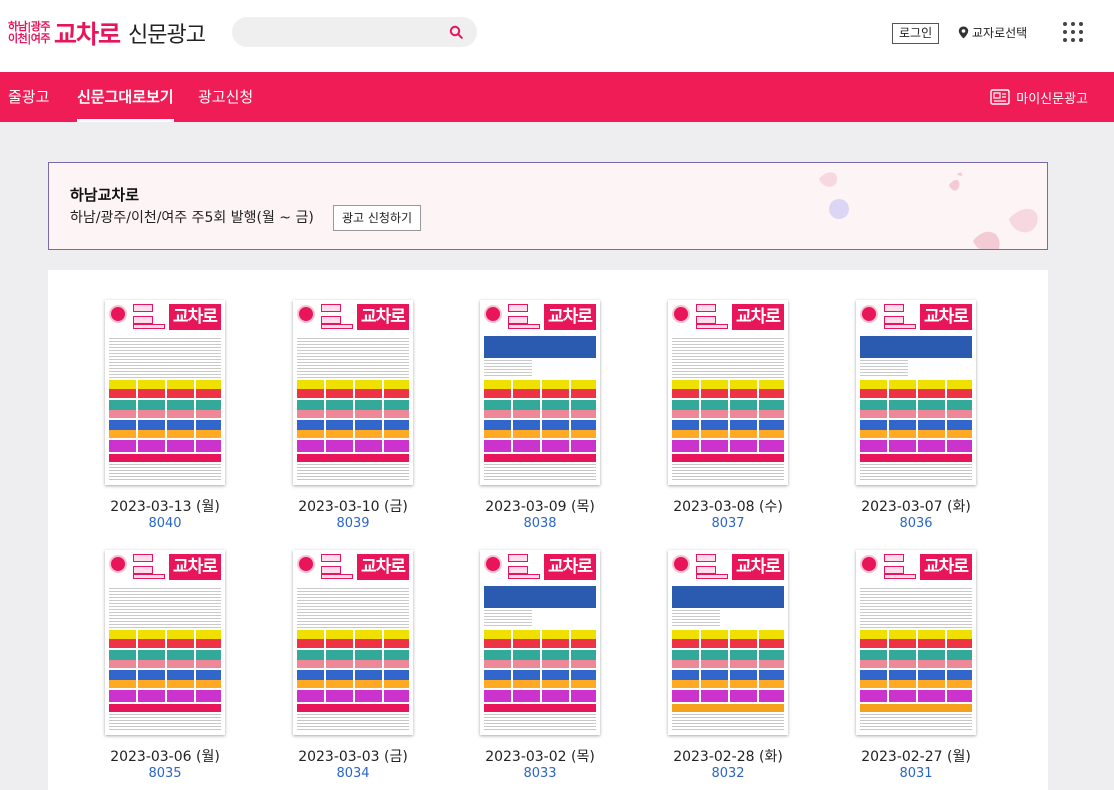  I want to click on issue-date: 2023-03-03 (금), so click(353, 756).